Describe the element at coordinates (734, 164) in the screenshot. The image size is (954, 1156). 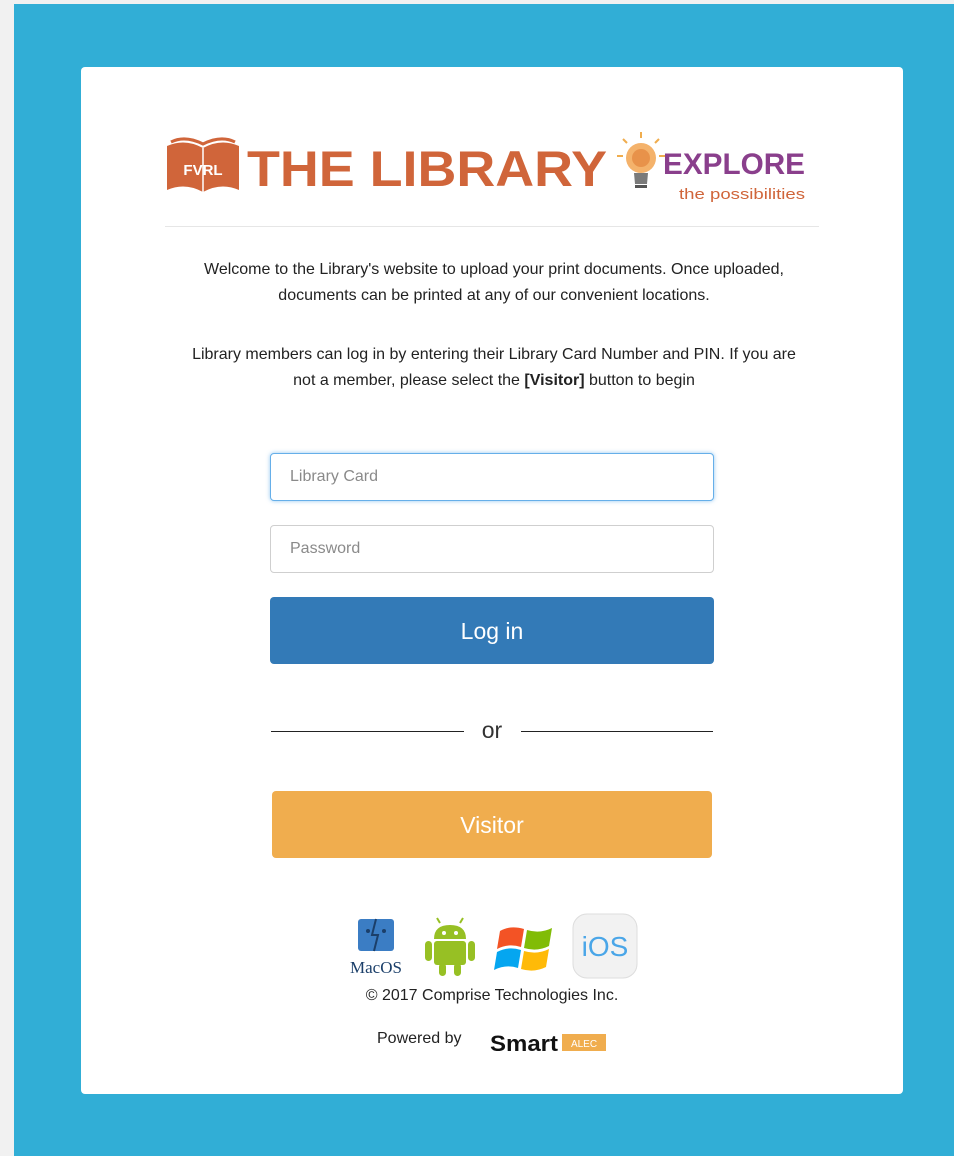
I see `logo-explore: EXPLORE` at that location.